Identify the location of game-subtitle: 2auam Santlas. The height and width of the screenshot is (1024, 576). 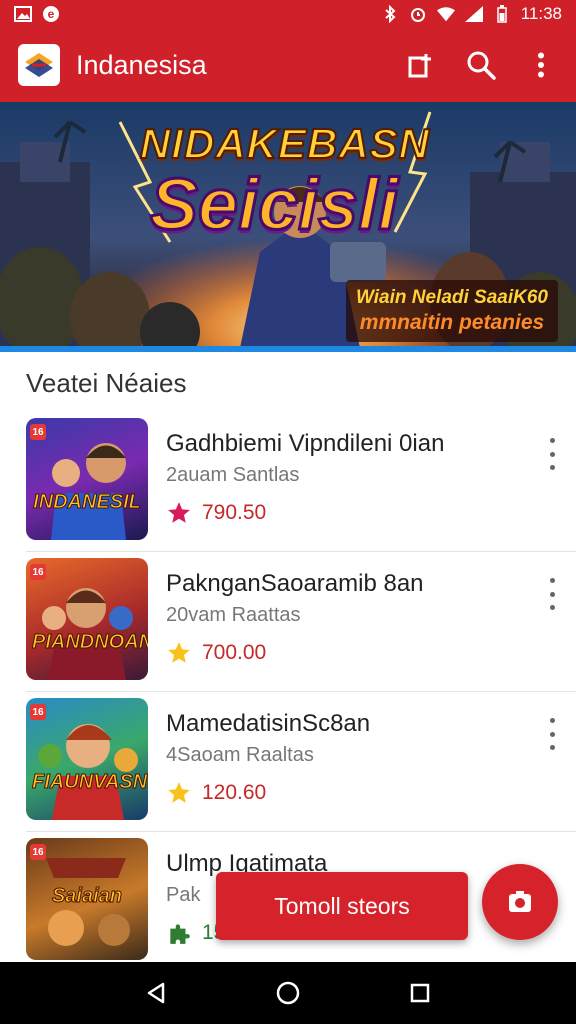
(233, 475).